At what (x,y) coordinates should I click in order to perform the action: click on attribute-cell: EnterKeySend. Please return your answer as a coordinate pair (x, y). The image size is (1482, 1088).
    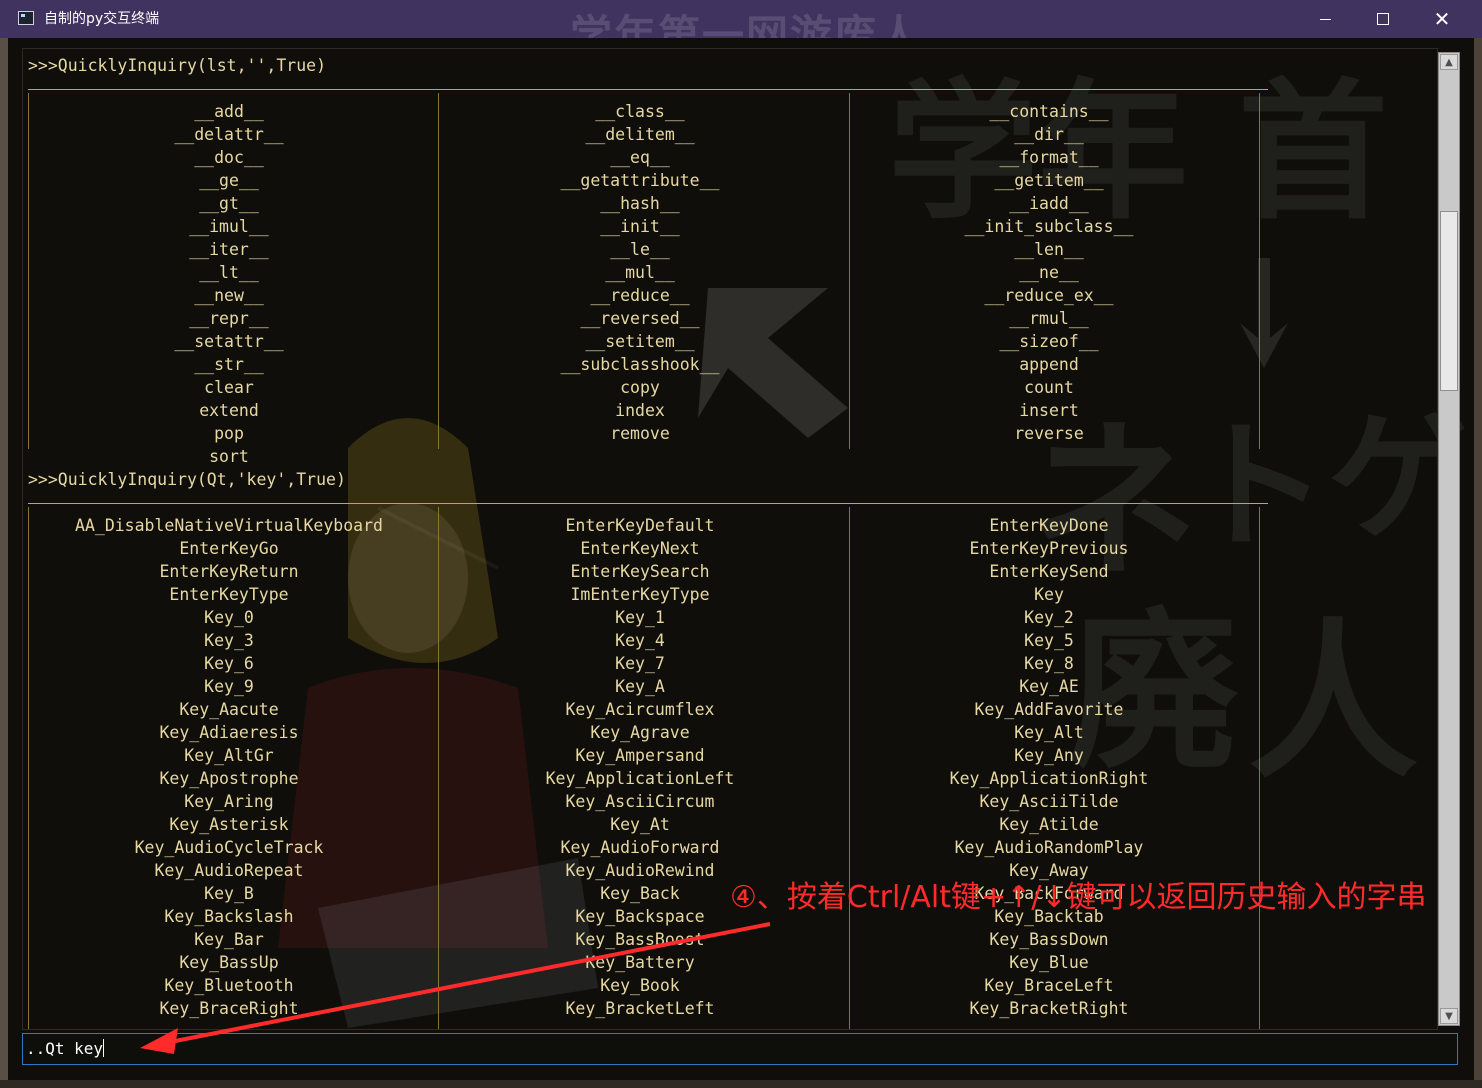
    Looking at the image, I should click on (1049, 571).